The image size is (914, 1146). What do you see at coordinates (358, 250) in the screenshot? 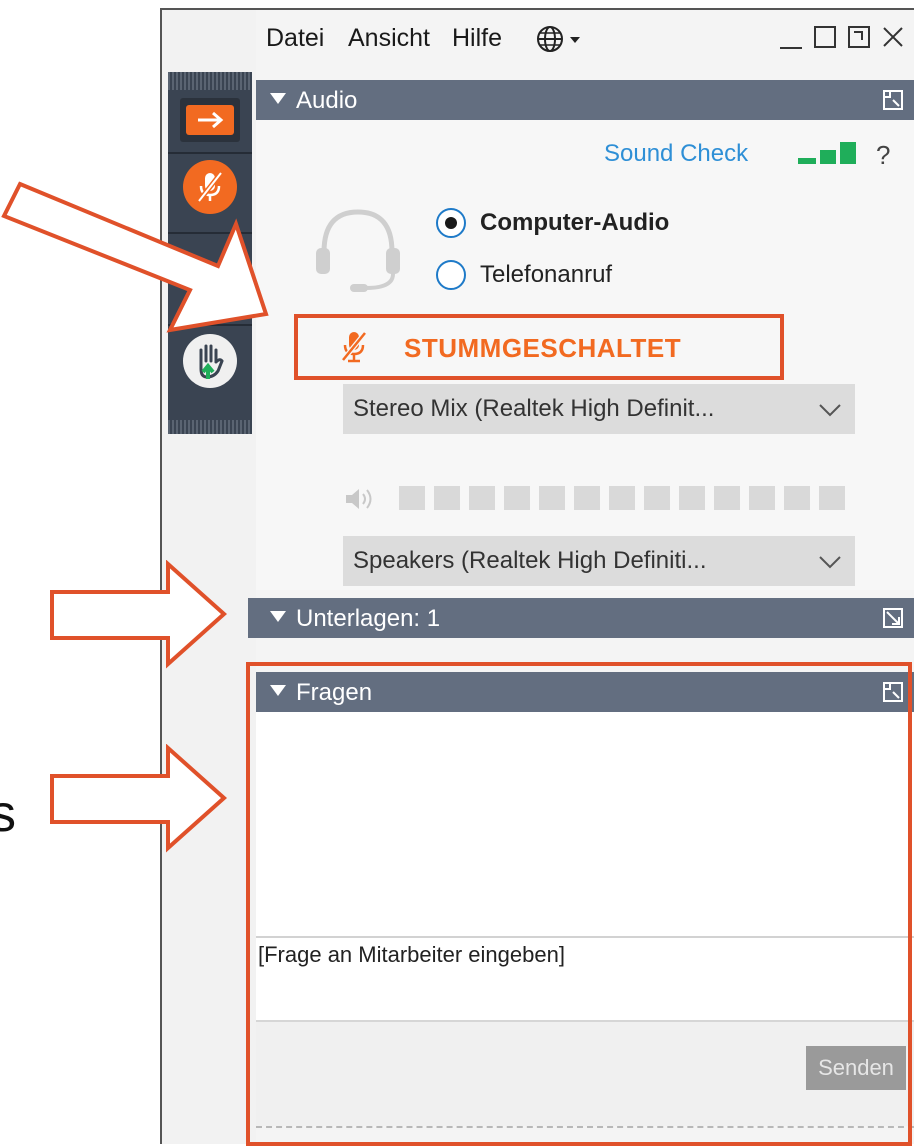
I see `headset-icon` at bounding box center [358, 250].